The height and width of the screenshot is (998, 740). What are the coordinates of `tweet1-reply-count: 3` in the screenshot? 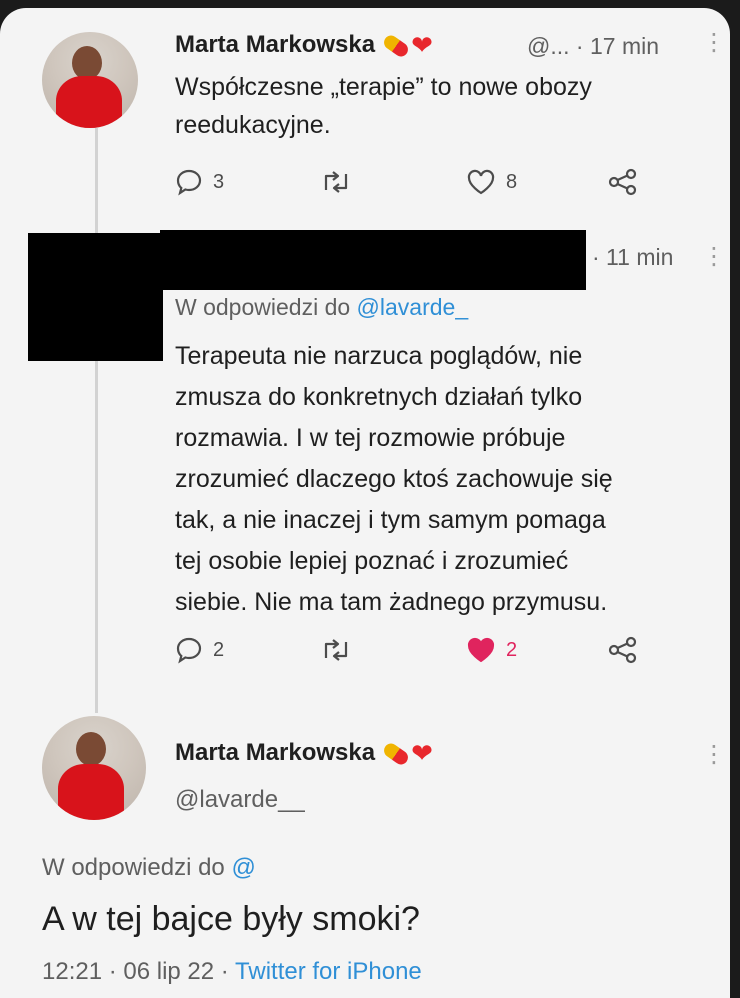 It's located at (219, 181).